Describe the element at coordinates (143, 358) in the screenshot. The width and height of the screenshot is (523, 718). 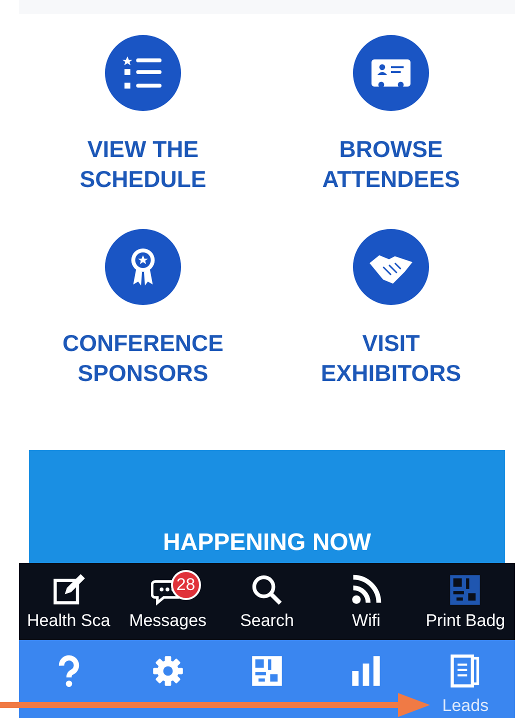
I see `tile-label: CONFERENCE SPONSORS` at that location.